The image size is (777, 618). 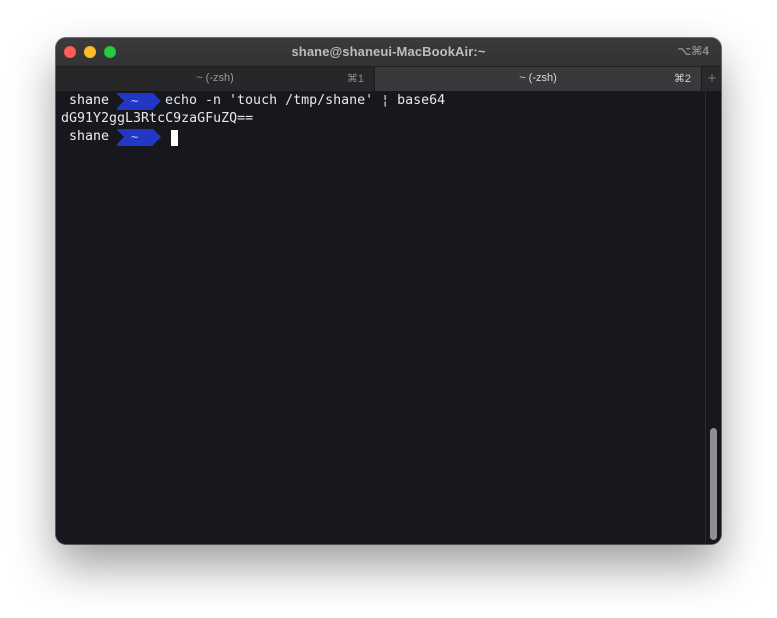 I want to click on command-output: dG91Y2ggL3RtcC9zaGFuZQ==, so click(x=157, y=118).